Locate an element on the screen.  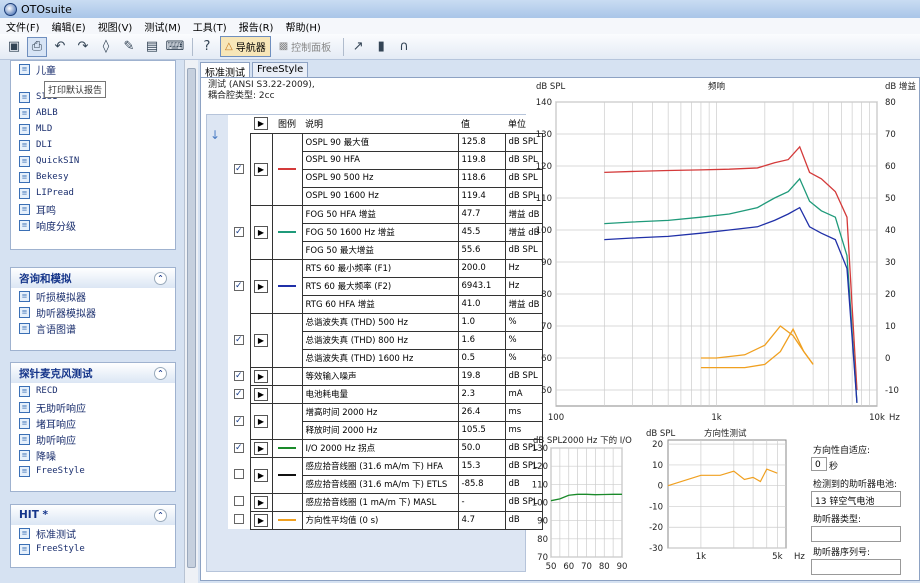
chart-title: 方向性测试 is located at coordinates (725, 433).